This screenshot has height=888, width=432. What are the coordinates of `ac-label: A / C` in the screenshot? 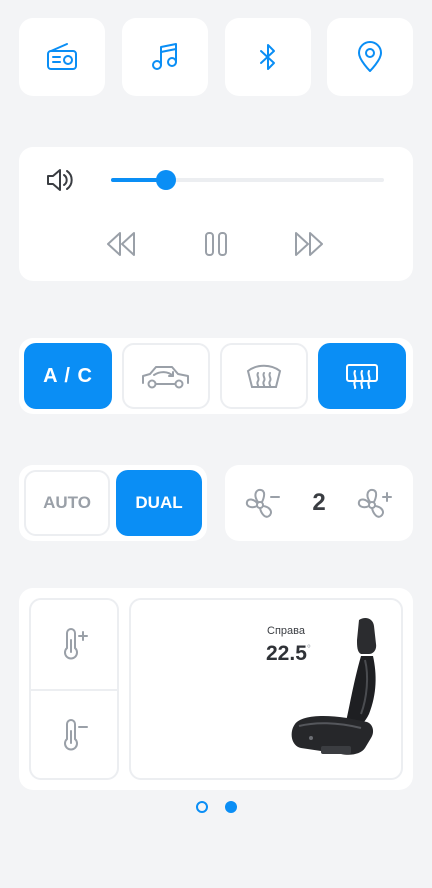 It's located at (68, 375).